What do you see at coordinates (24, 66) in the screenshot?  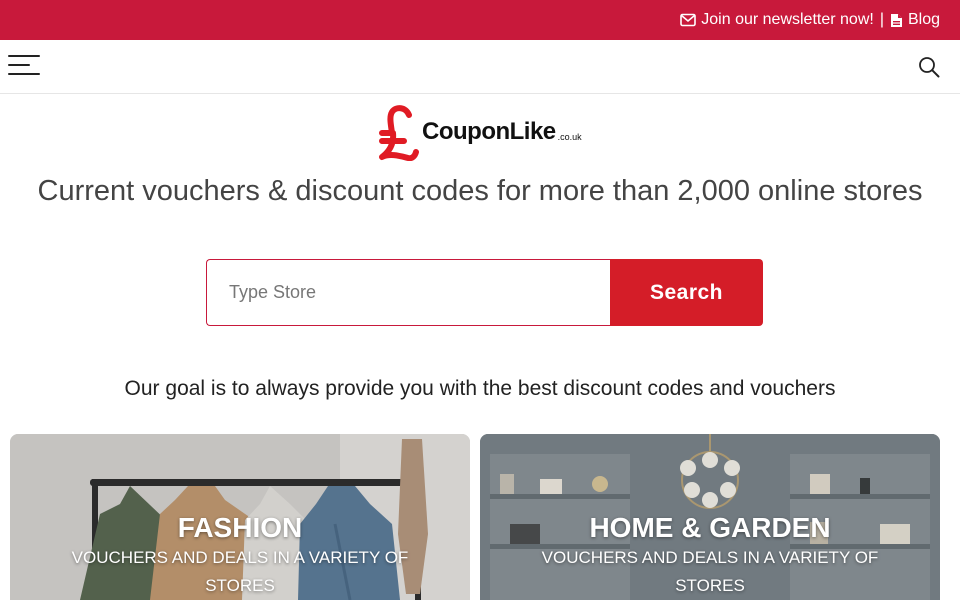 I see `hamburger-menu-icon` at bounding box center [24, 66].